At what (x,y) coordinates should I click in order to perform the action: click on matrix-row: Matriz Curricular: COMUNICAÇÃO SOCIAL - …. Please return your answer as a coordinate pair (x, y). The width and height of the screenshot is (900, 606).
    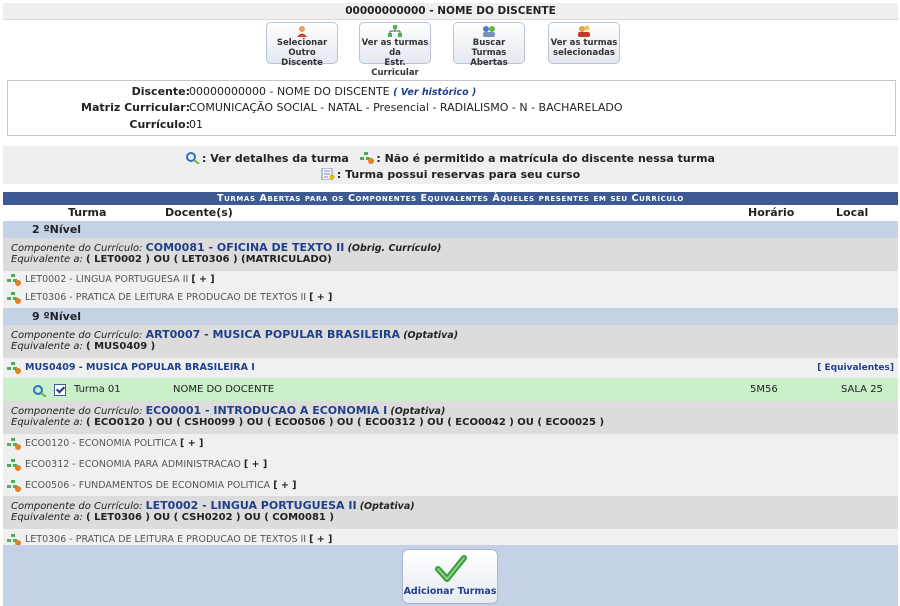
    Looking at the image, I should click on (352, 107).